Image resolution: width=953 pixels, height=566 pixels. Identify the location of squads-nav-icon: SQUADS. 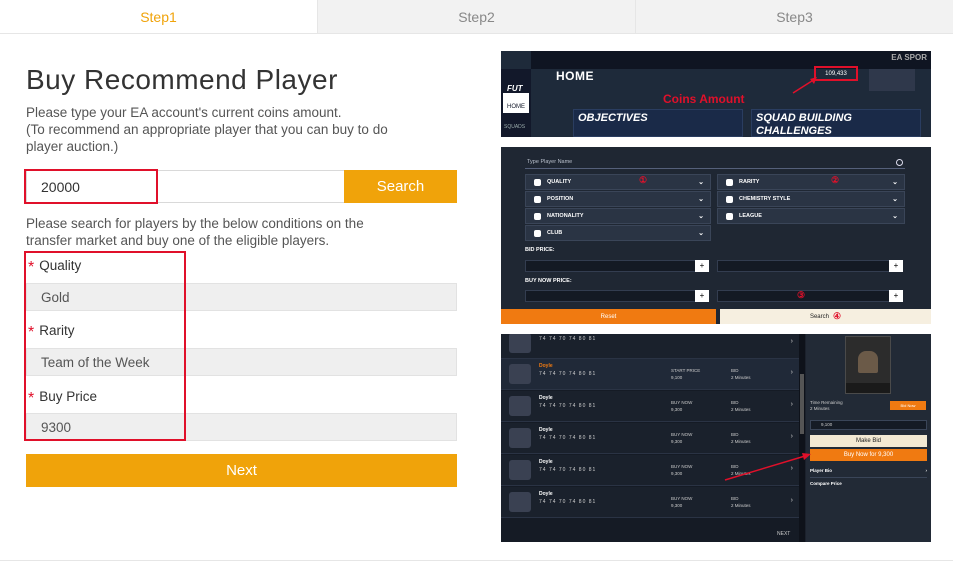
(515, 127).